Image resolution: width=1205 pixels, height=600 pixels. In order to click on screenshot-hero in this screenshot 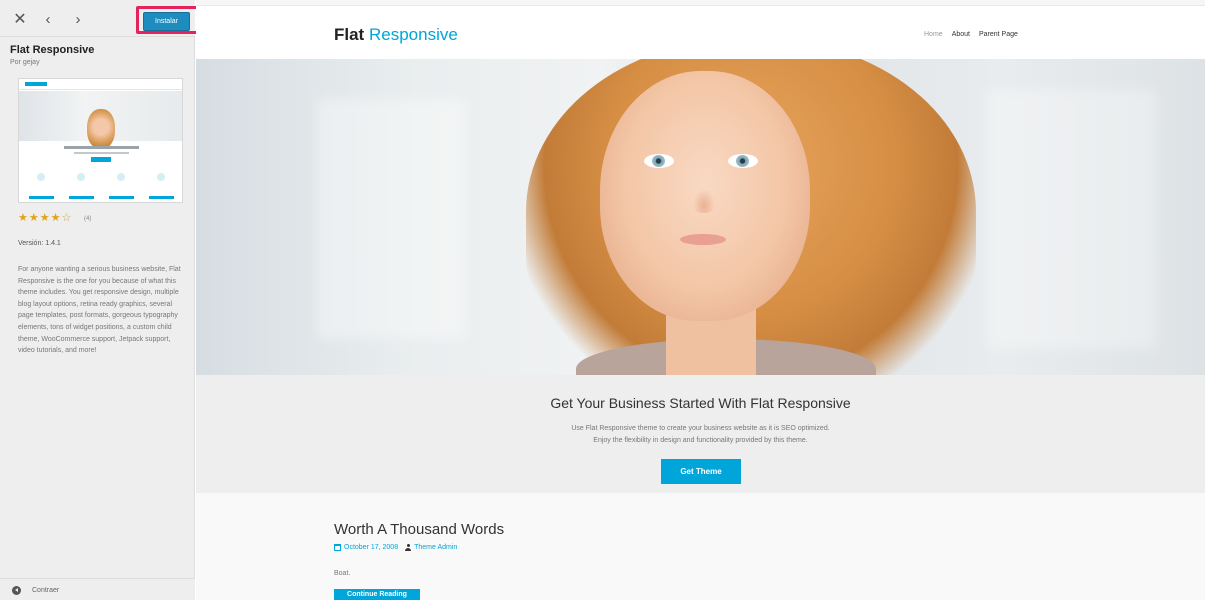, I will do `click(100, 120)`.